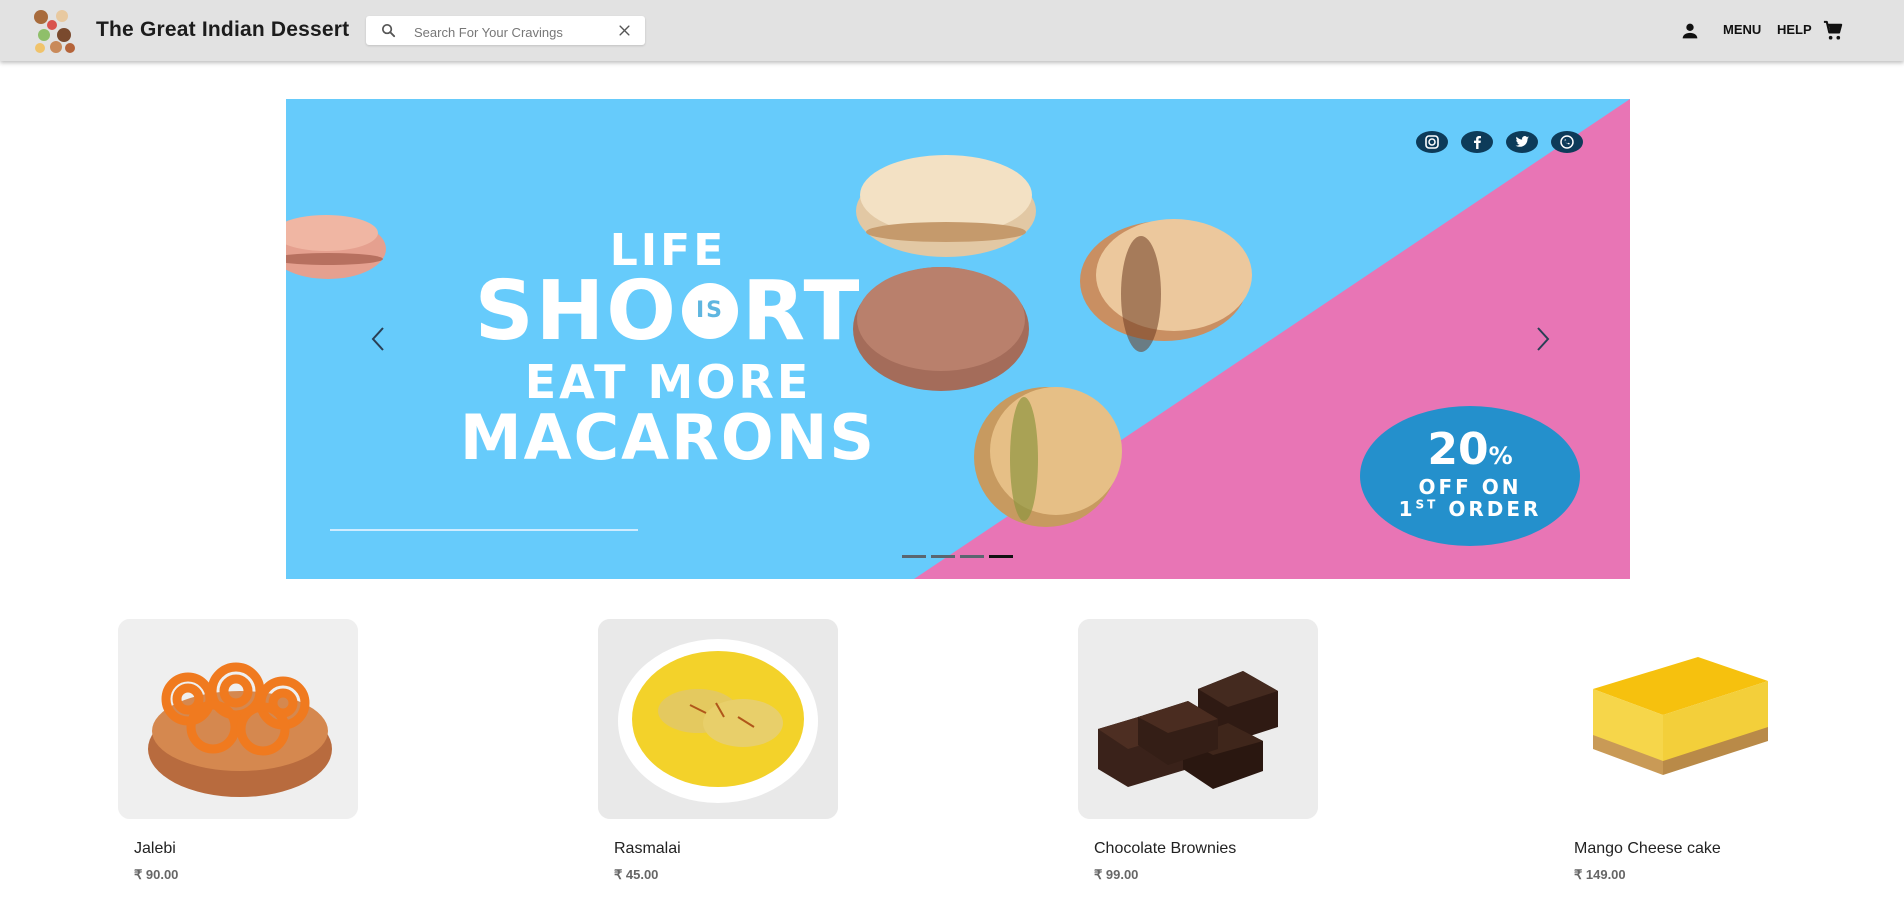  Describe the element at coordinates (1500, 456) in the screenshot. I see `offer-percent-sign: %` at that location.